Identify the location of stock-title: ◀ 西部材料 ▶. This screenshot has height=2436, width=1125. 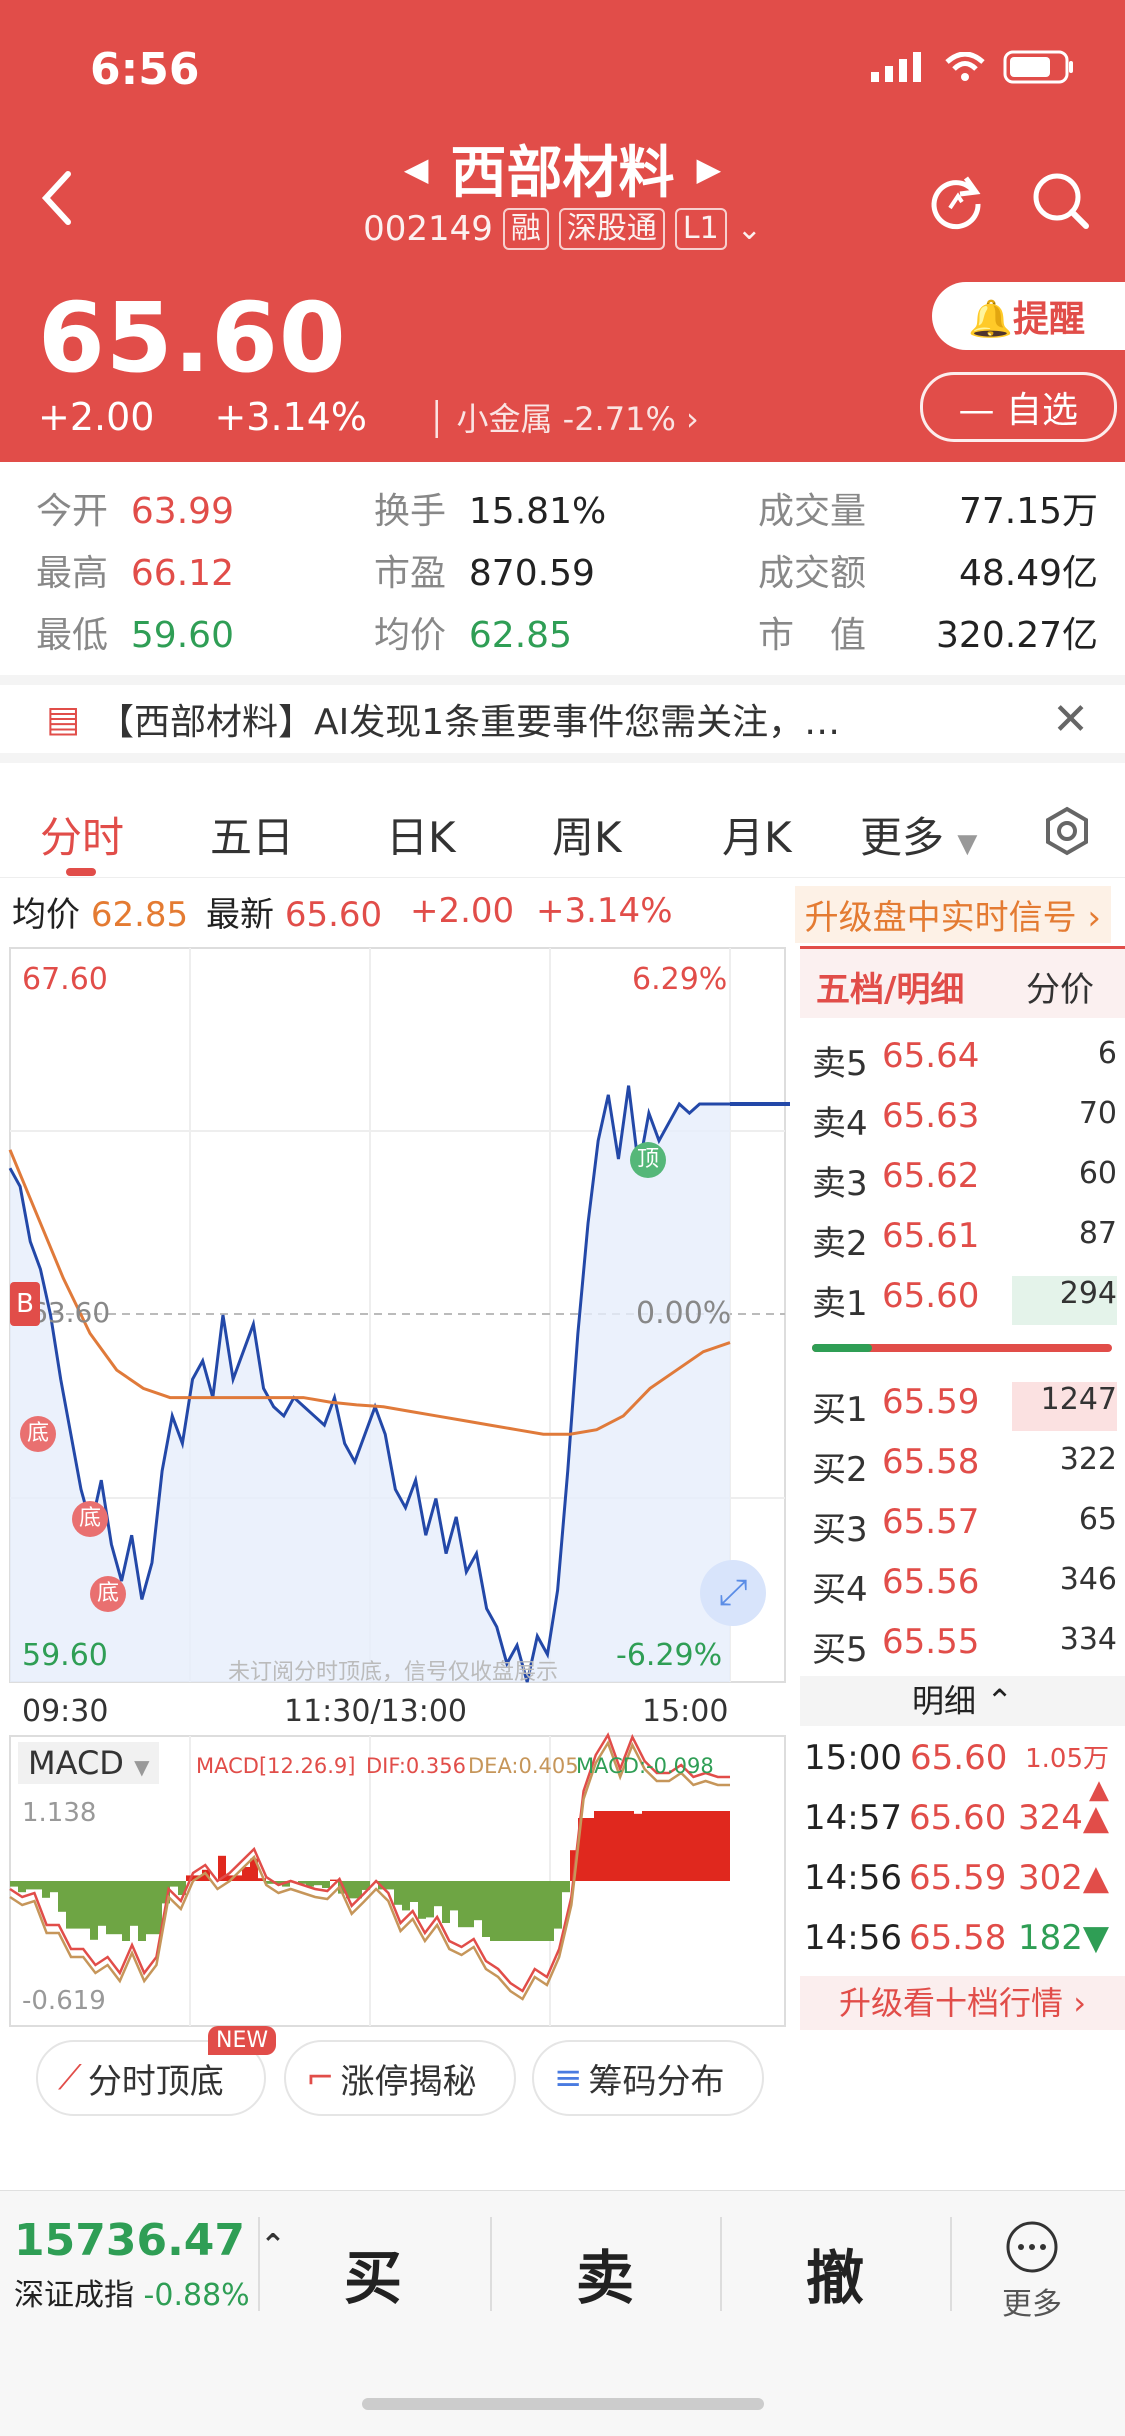
(562, 168).